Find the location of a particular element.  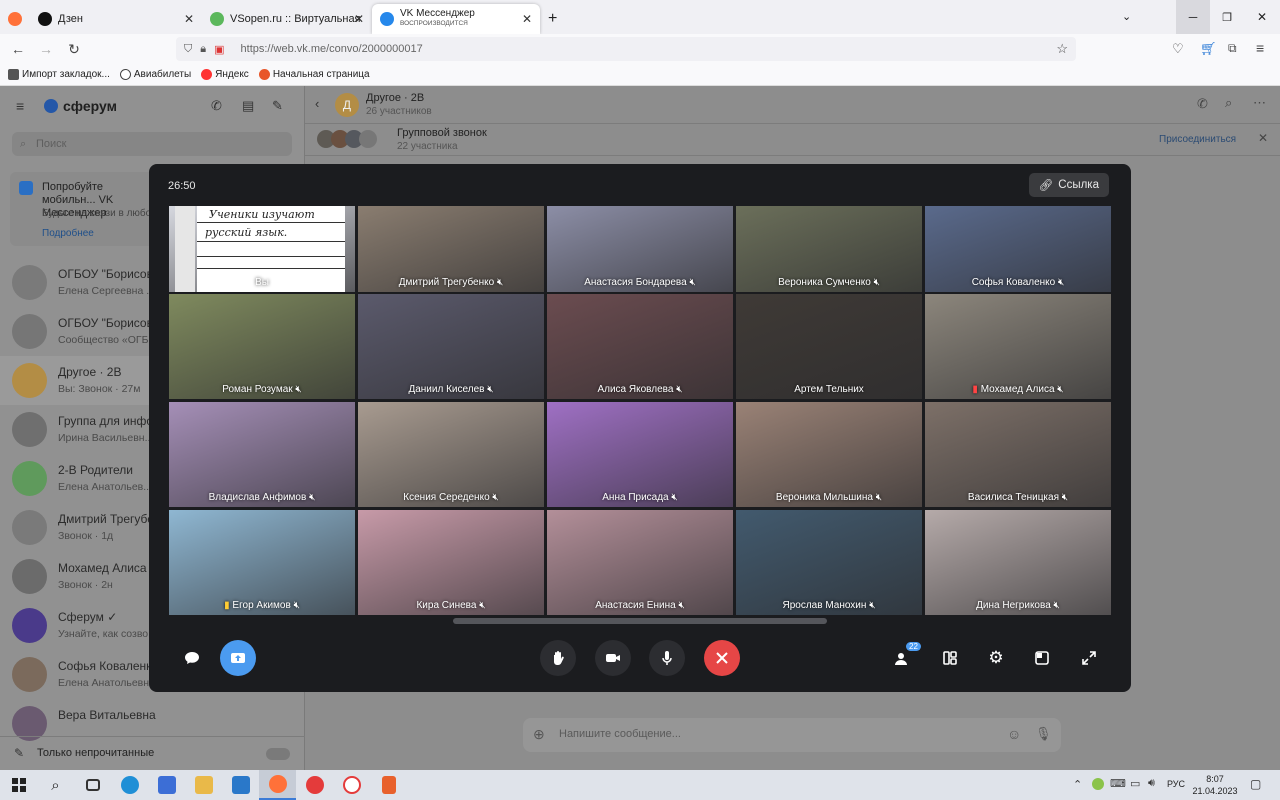

firefox-menu-icon is located at coordinates (15, 19).